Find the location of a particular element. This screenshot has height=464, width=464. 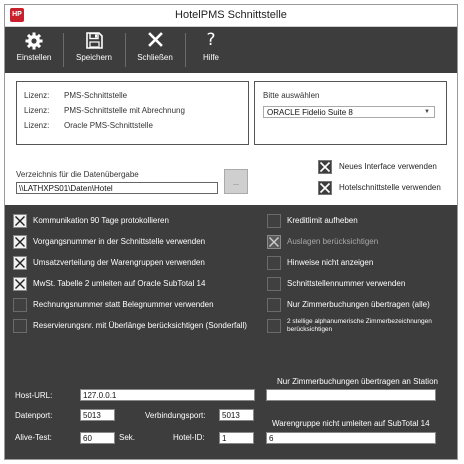

select-value: ORACLE Fidelio Suite 8 is located at coordinates (310, 112).